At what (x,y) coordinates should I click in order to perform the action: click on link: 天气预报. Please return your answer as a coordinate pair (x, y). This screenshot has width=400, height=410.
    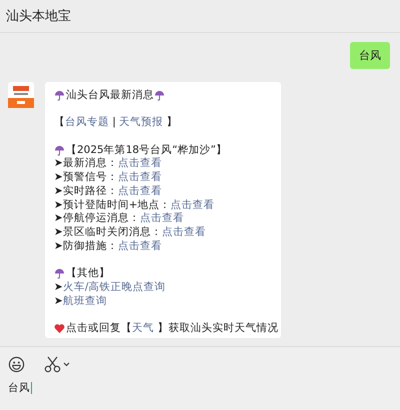
    Looking at the image, I should click on (141, 122).